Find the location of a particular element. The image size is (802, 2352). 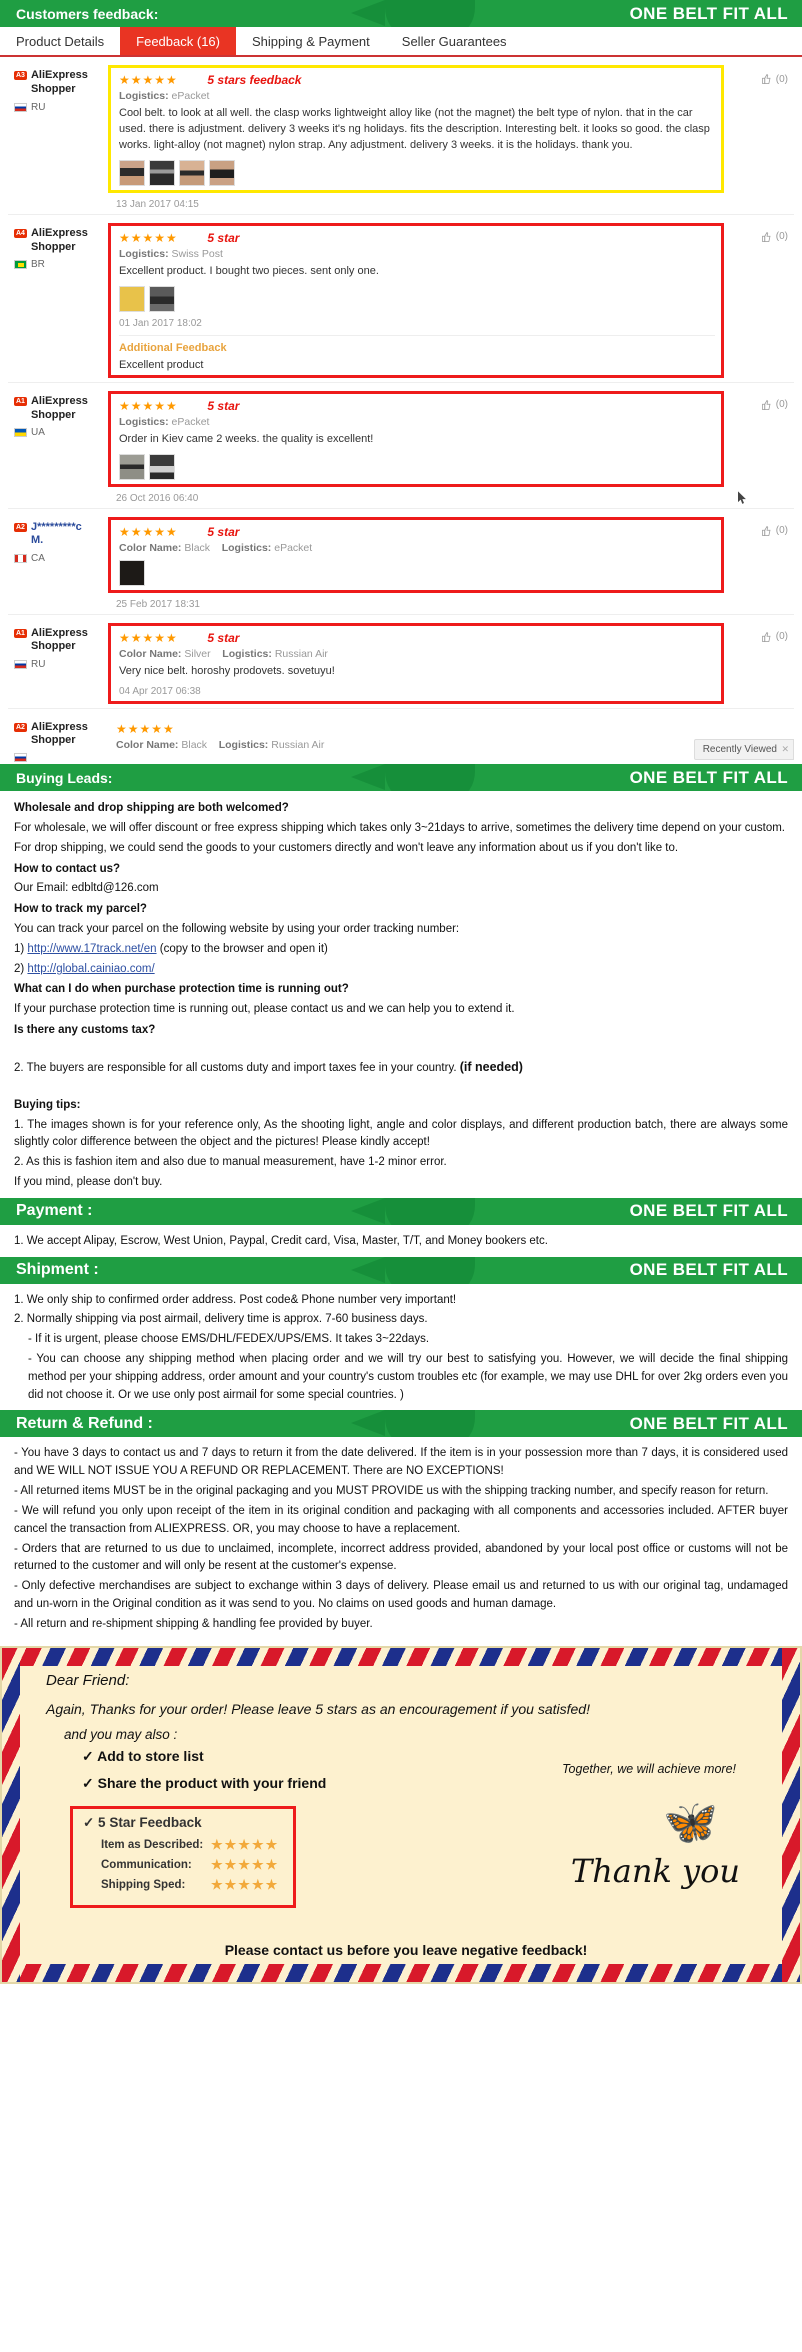

rating-row: Communication: ★★★★★ is located at coordinates (190, 1865).